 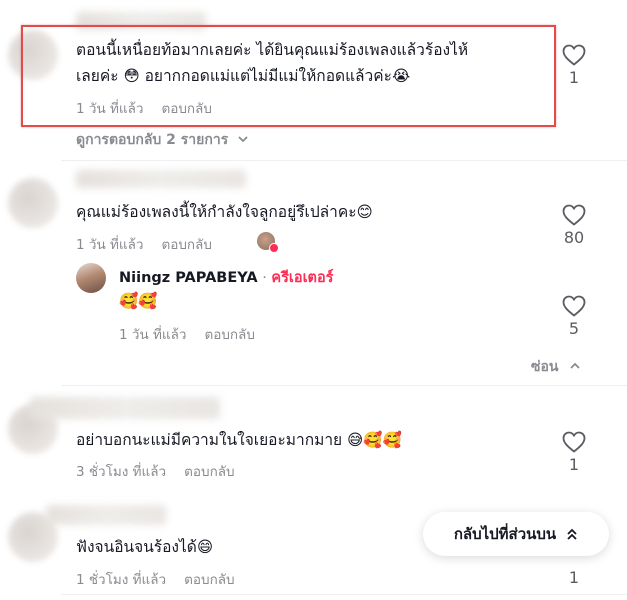 I want to click on avatar, so click(x=33, y=203).